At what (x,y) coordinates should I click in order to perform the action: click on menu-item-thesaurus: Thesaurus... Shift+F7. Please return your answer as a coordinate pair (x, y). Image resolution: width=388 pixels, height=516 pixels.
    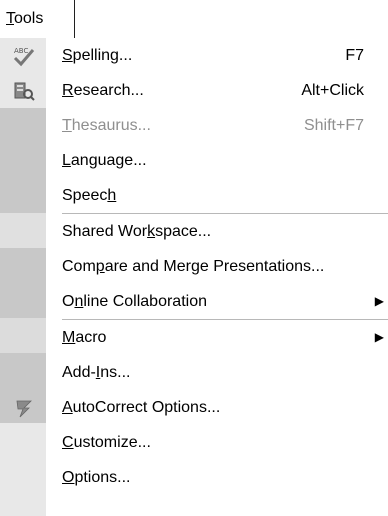
    Looking at the image, I should click on (194, 125).